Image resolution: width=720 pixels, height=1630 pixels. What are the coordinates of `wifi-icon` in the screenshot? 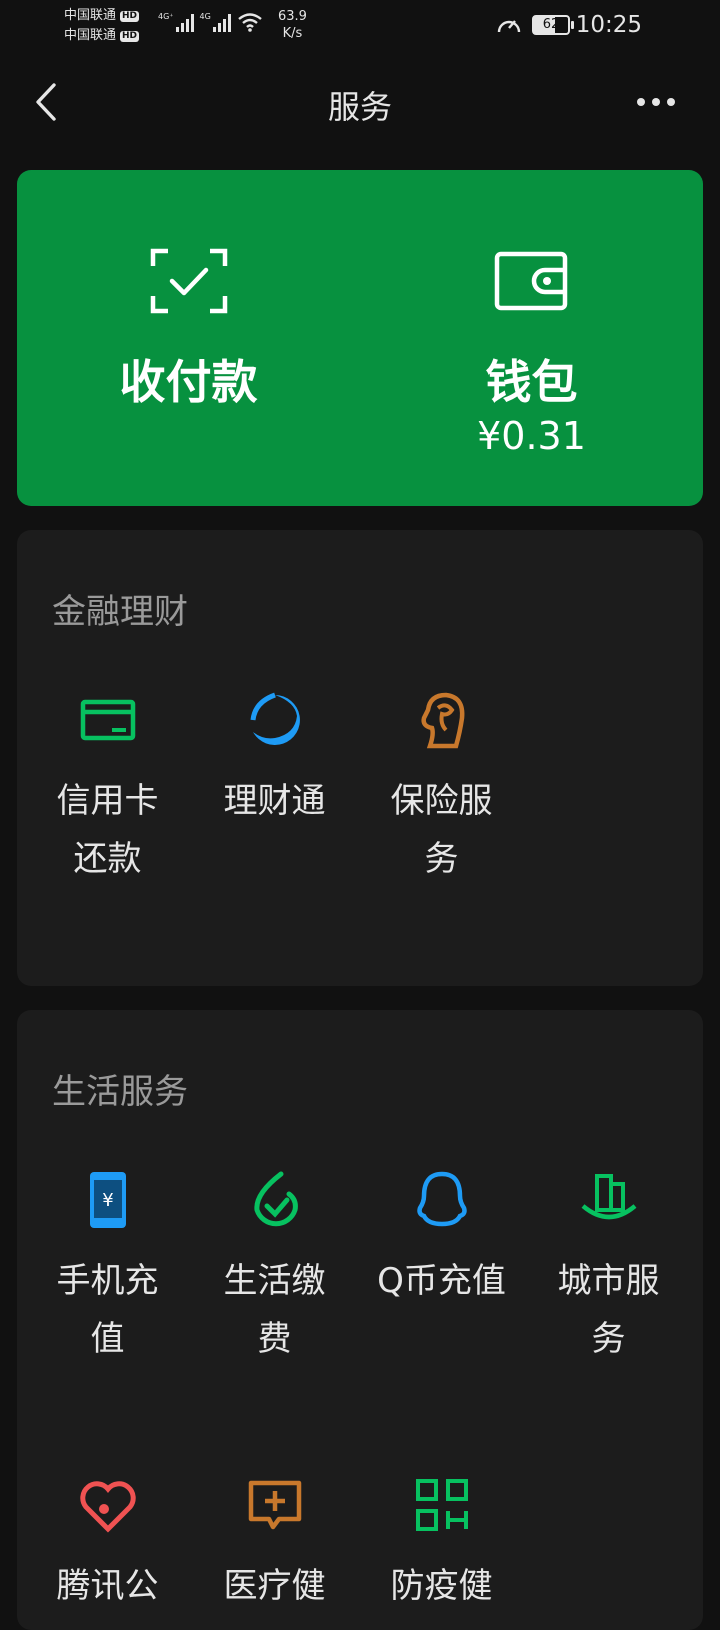 It's located at (250, 22).